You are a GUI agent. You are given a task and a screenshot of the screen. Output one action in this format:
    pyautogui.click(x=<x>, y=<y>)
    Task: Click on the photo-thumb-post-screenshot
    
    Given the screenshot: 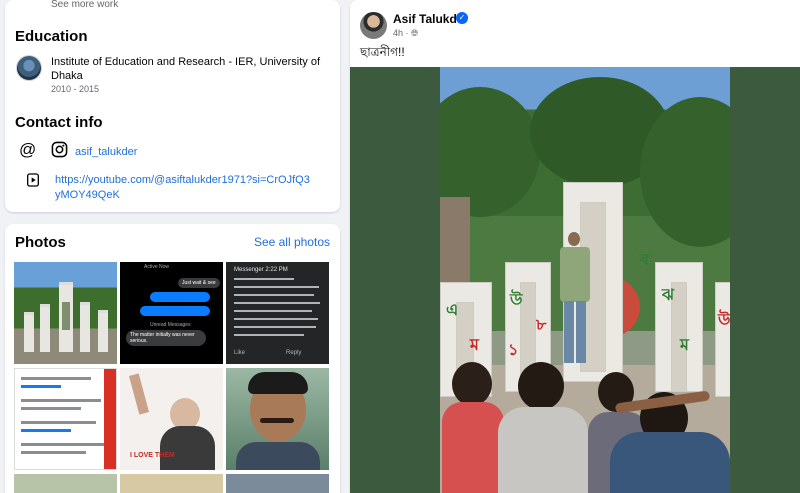 What is the action you would take?
    pyautogui.click(x=65, y=419)
    